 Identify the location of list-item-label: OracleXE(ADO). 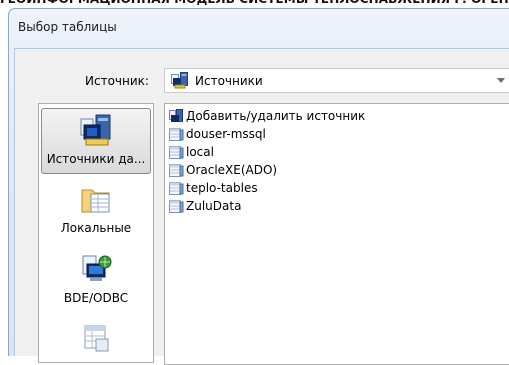
(232, 170).